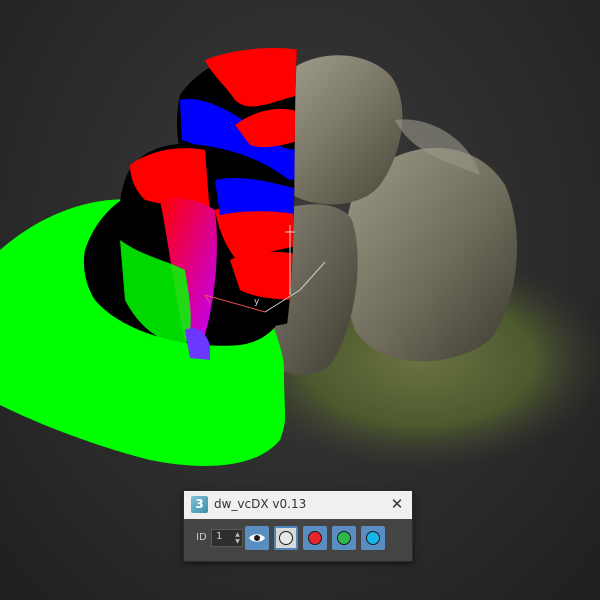  I want to click on app-3dsmax-icon: 3, so click(199, 504).